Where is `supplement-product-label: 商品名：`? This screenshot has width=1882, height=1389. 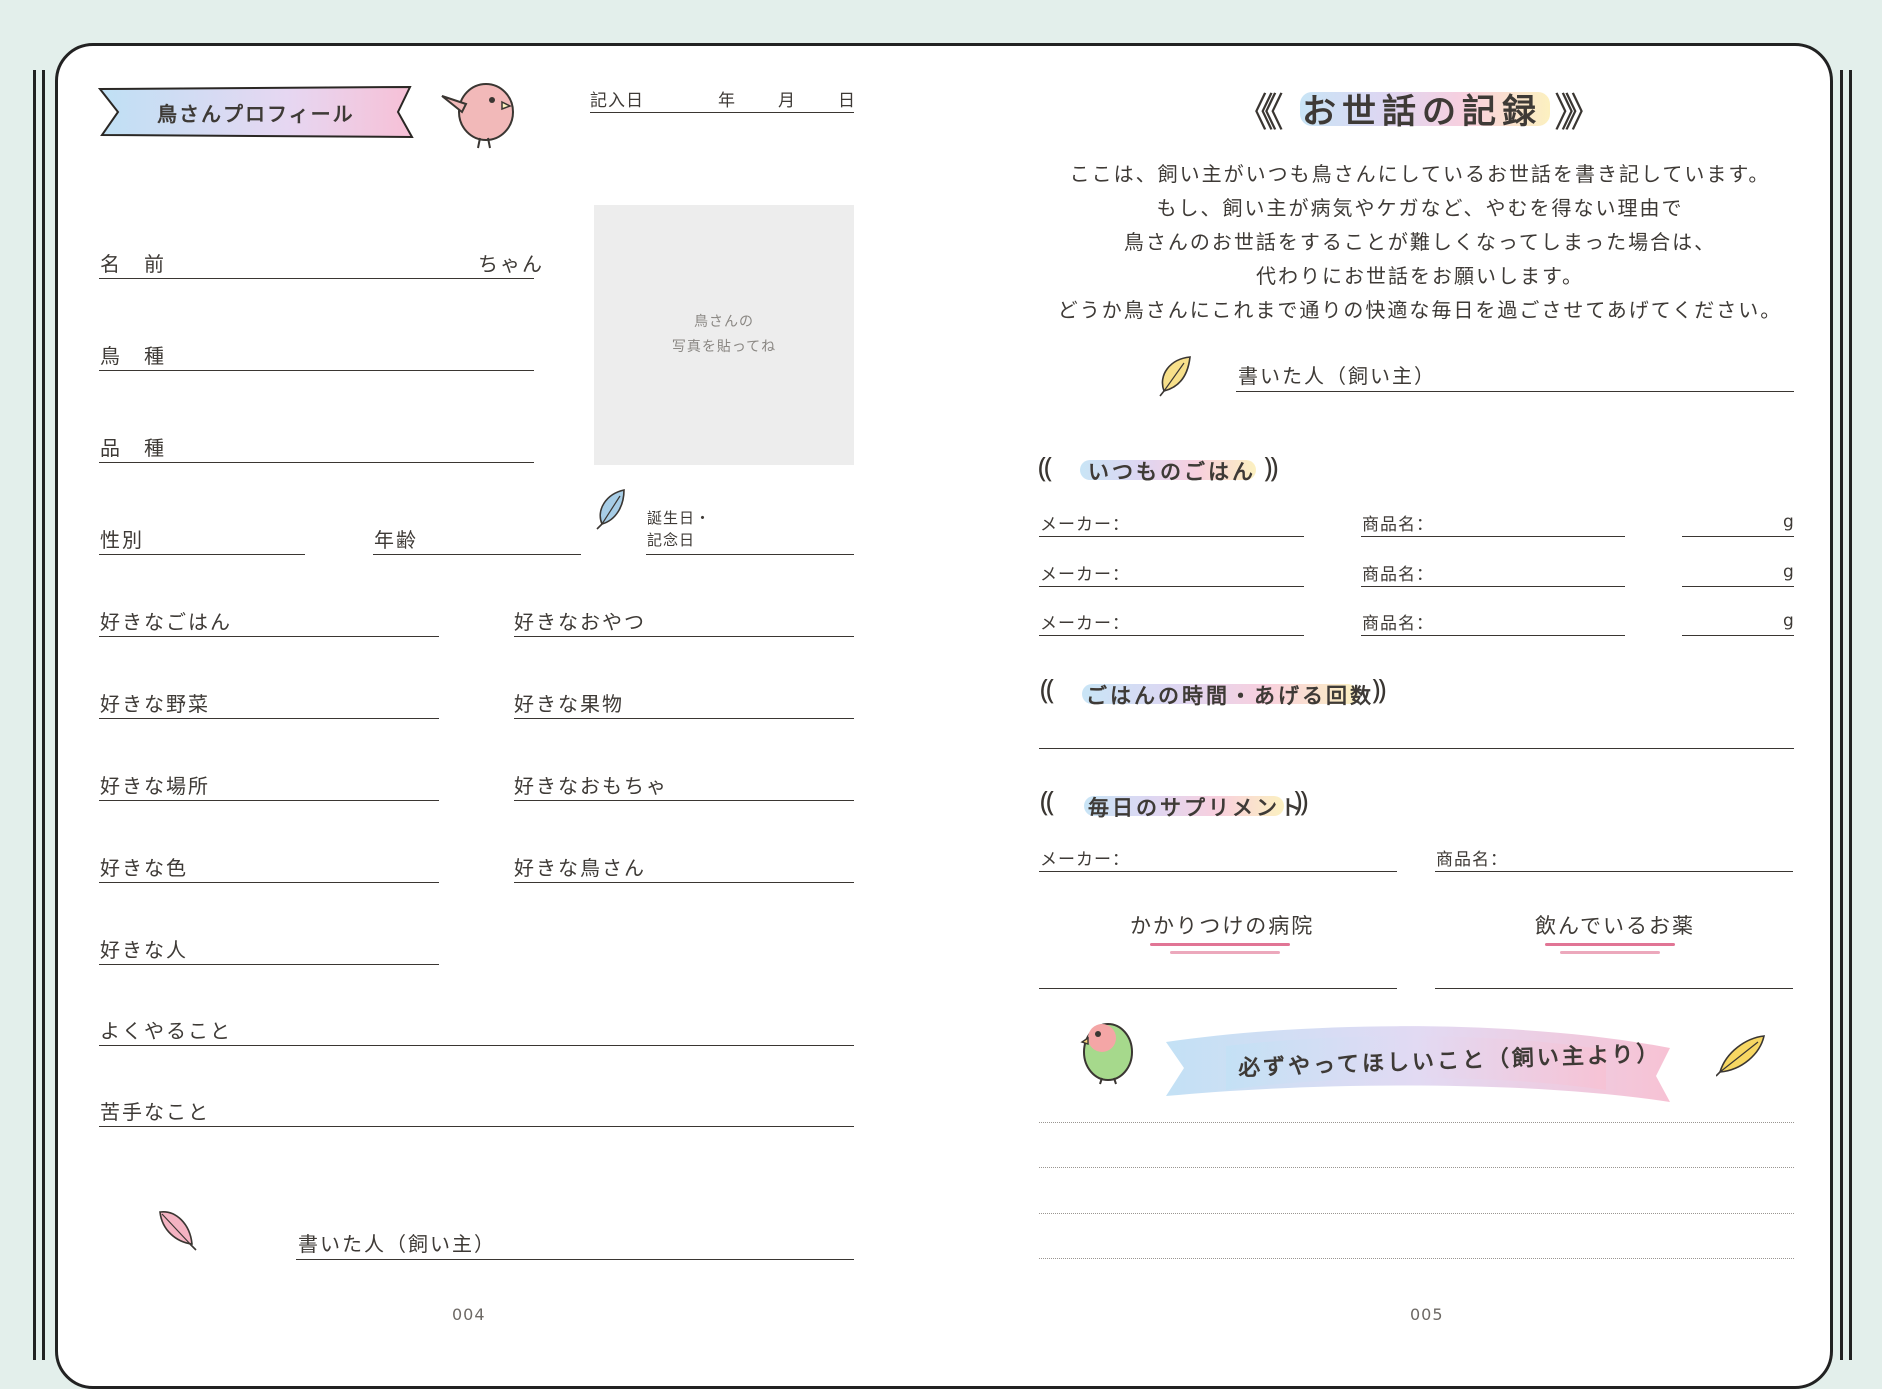
supplement-product-label: 商品名： is located at coordinates (1472, 860).